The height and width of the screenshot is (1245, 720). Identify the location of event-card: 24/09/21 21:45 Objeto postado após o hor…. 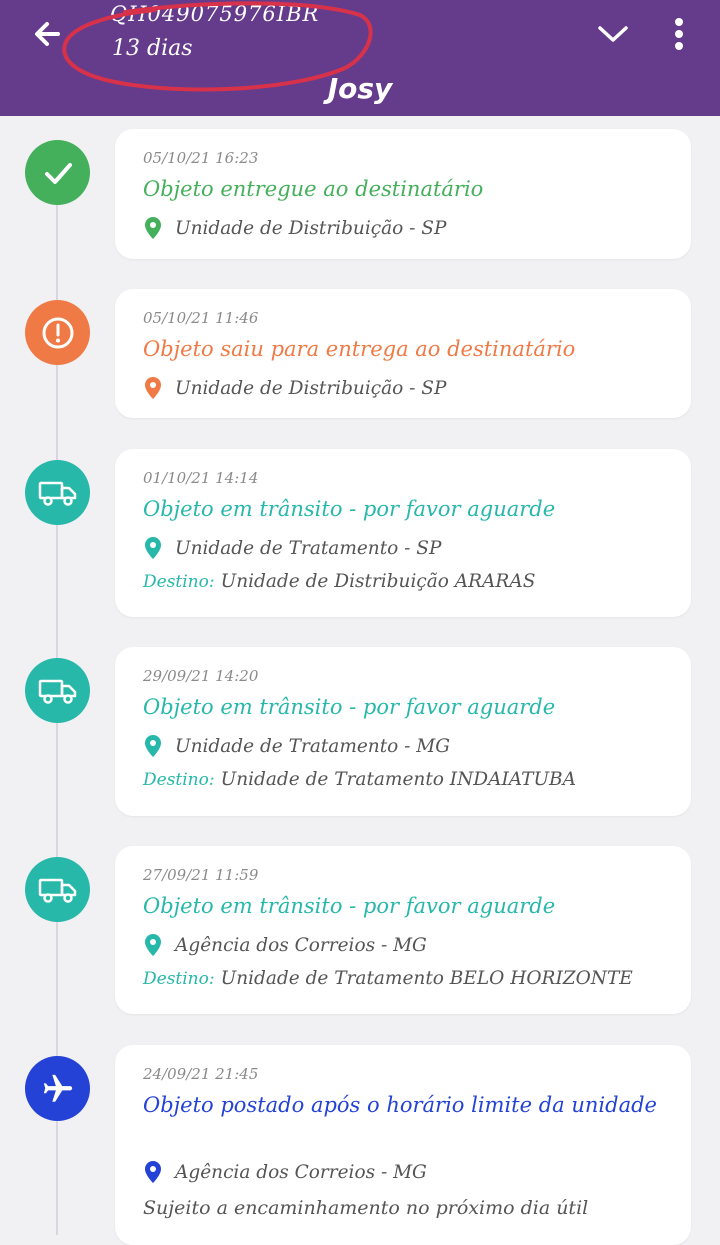
(403, 1145).